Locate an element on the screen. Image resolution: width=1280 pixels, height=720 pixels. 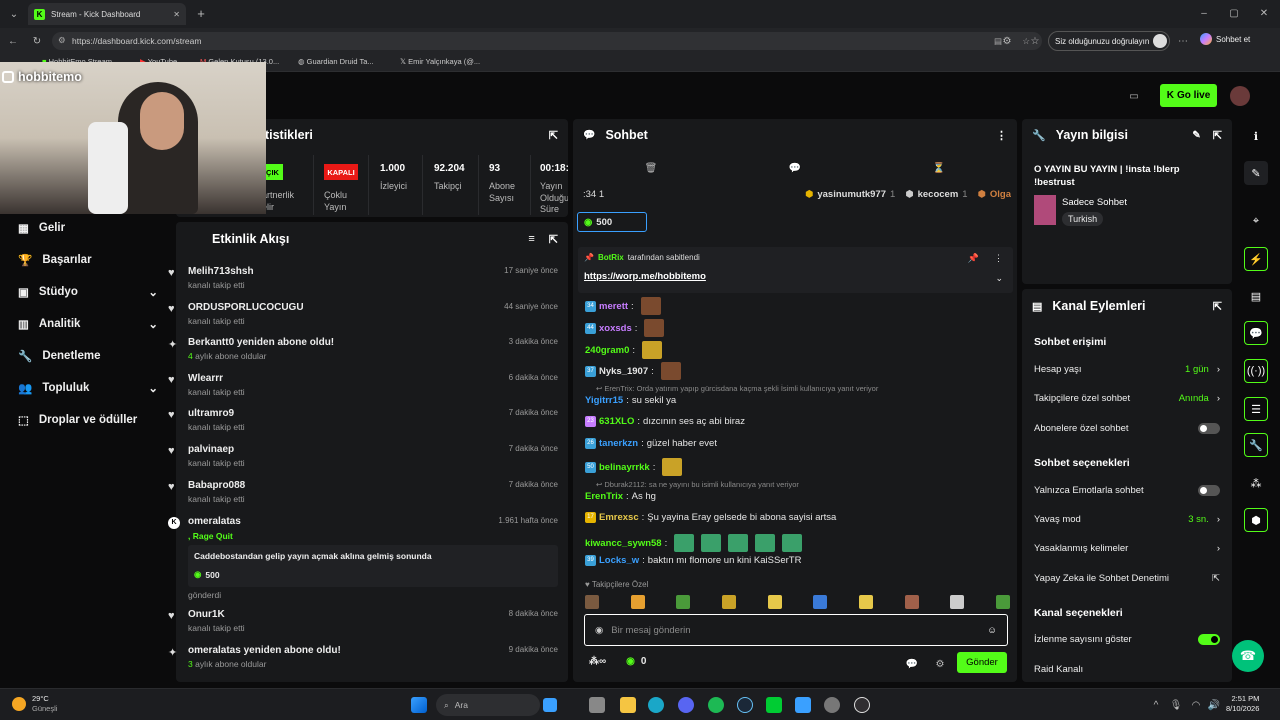
mic-icon: 🎙 is located at coordinates (1176, 705).